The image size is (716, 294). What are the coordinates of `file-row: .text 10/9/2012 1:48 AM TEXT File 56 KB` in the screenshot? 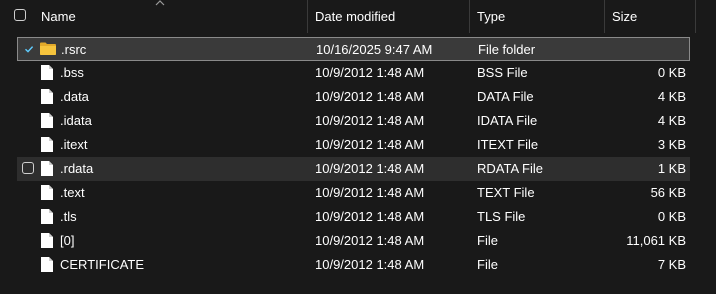 It's located at (353, 193).